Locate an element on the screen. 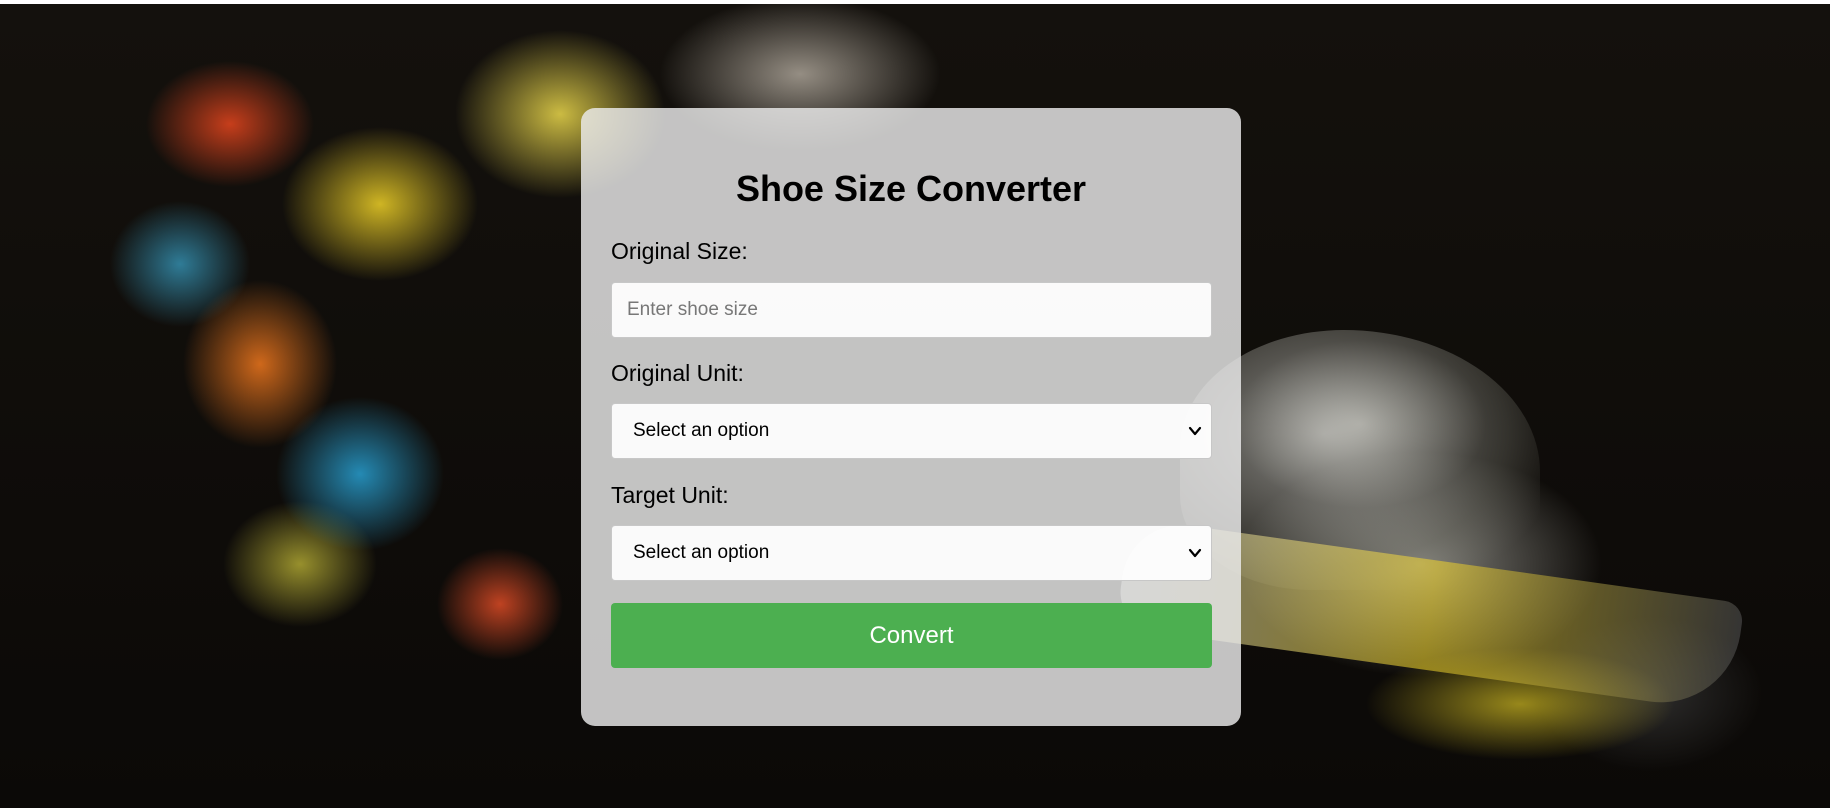  original-unit-label: Original Unit: is located at coordinates (677, 373).